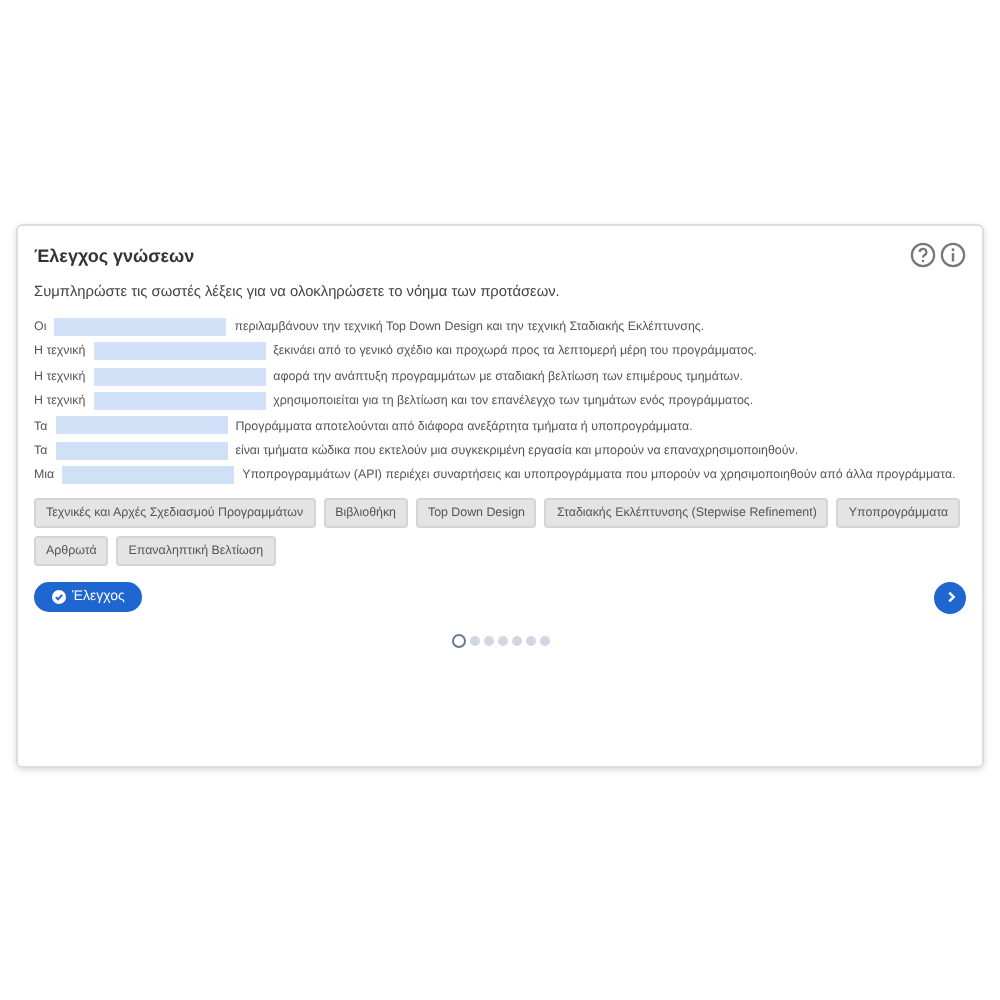  What do you see at coordinates (953, 255) in the screenshot?
I see `info-icon` at bounding box center [953, 255].